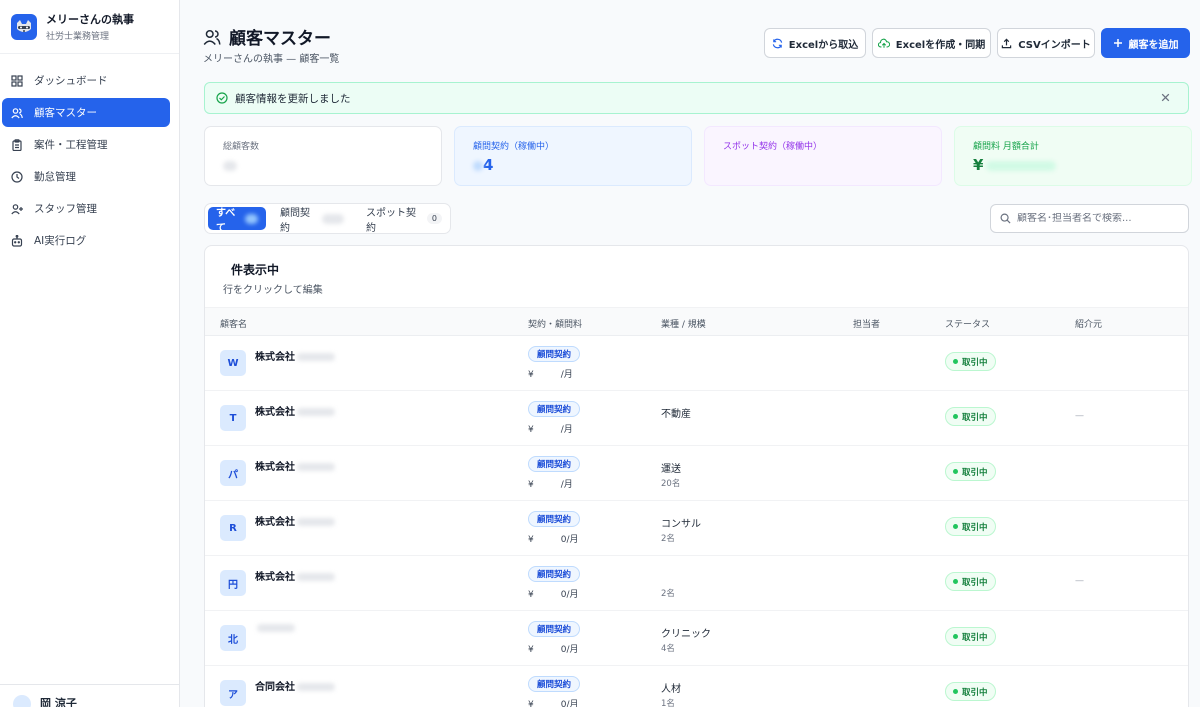  Describe the element at coordinates (867, 325) in the screenshot. I see `column-header: 担当者` at that location.